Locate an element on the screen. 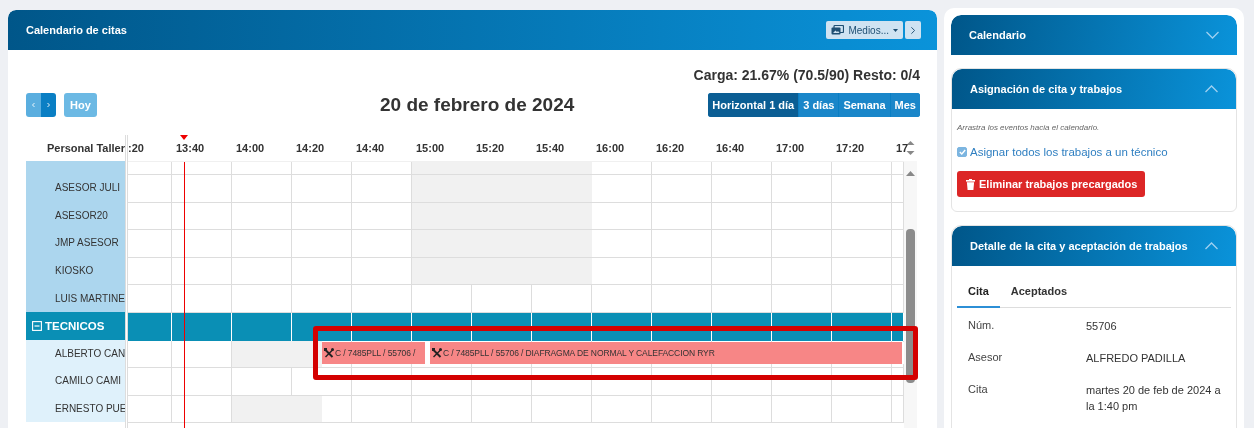 The image size is (1254, 428). time-label: 15:40 is located at coordinates (550, 148).